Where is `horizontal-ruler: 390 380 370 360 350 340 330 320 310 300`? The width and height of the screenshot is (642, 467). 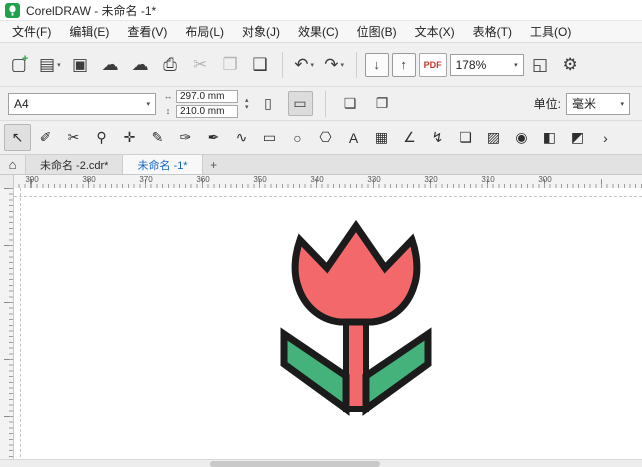
horizontal-ruler: 390 380 370 360 350 340 330 320 310 300 is located at coordinates (328, 181).